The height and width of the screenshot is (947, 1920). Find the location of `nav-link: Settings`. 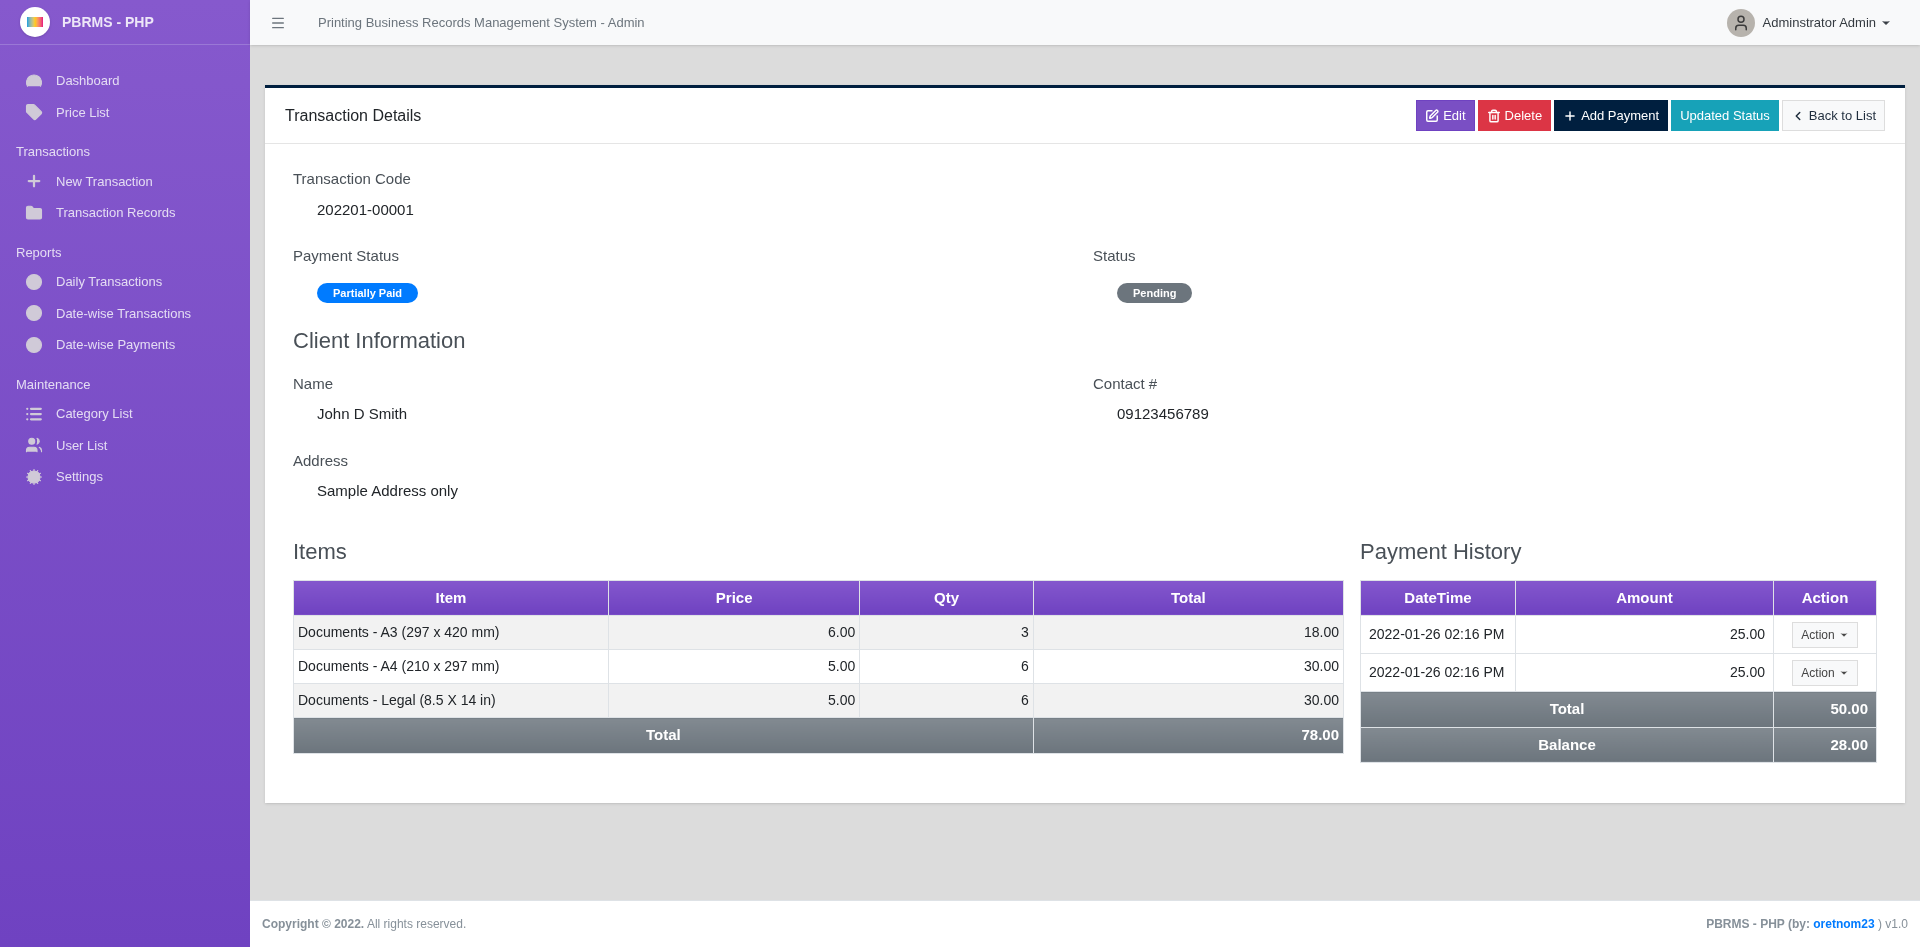

nav-link: Settings is located at coordinates (125, 477).